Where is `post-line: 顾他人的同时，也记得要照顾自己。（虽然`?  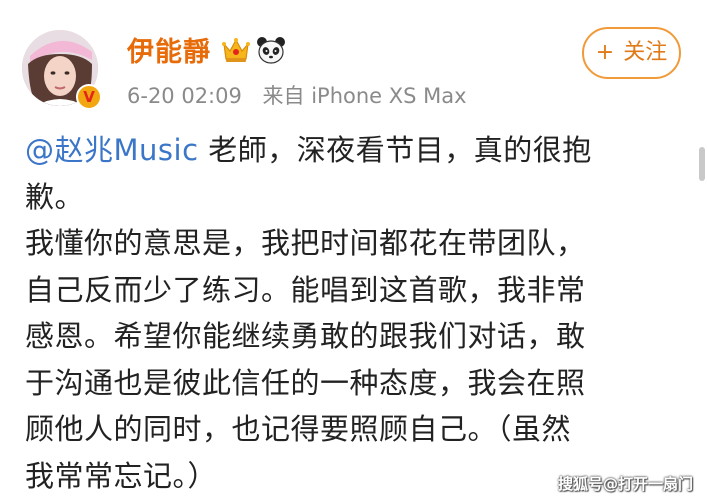
post-line: 顾他人的同时，也记得要照顾自己。（虽然 is located at coordinates (298, 429).